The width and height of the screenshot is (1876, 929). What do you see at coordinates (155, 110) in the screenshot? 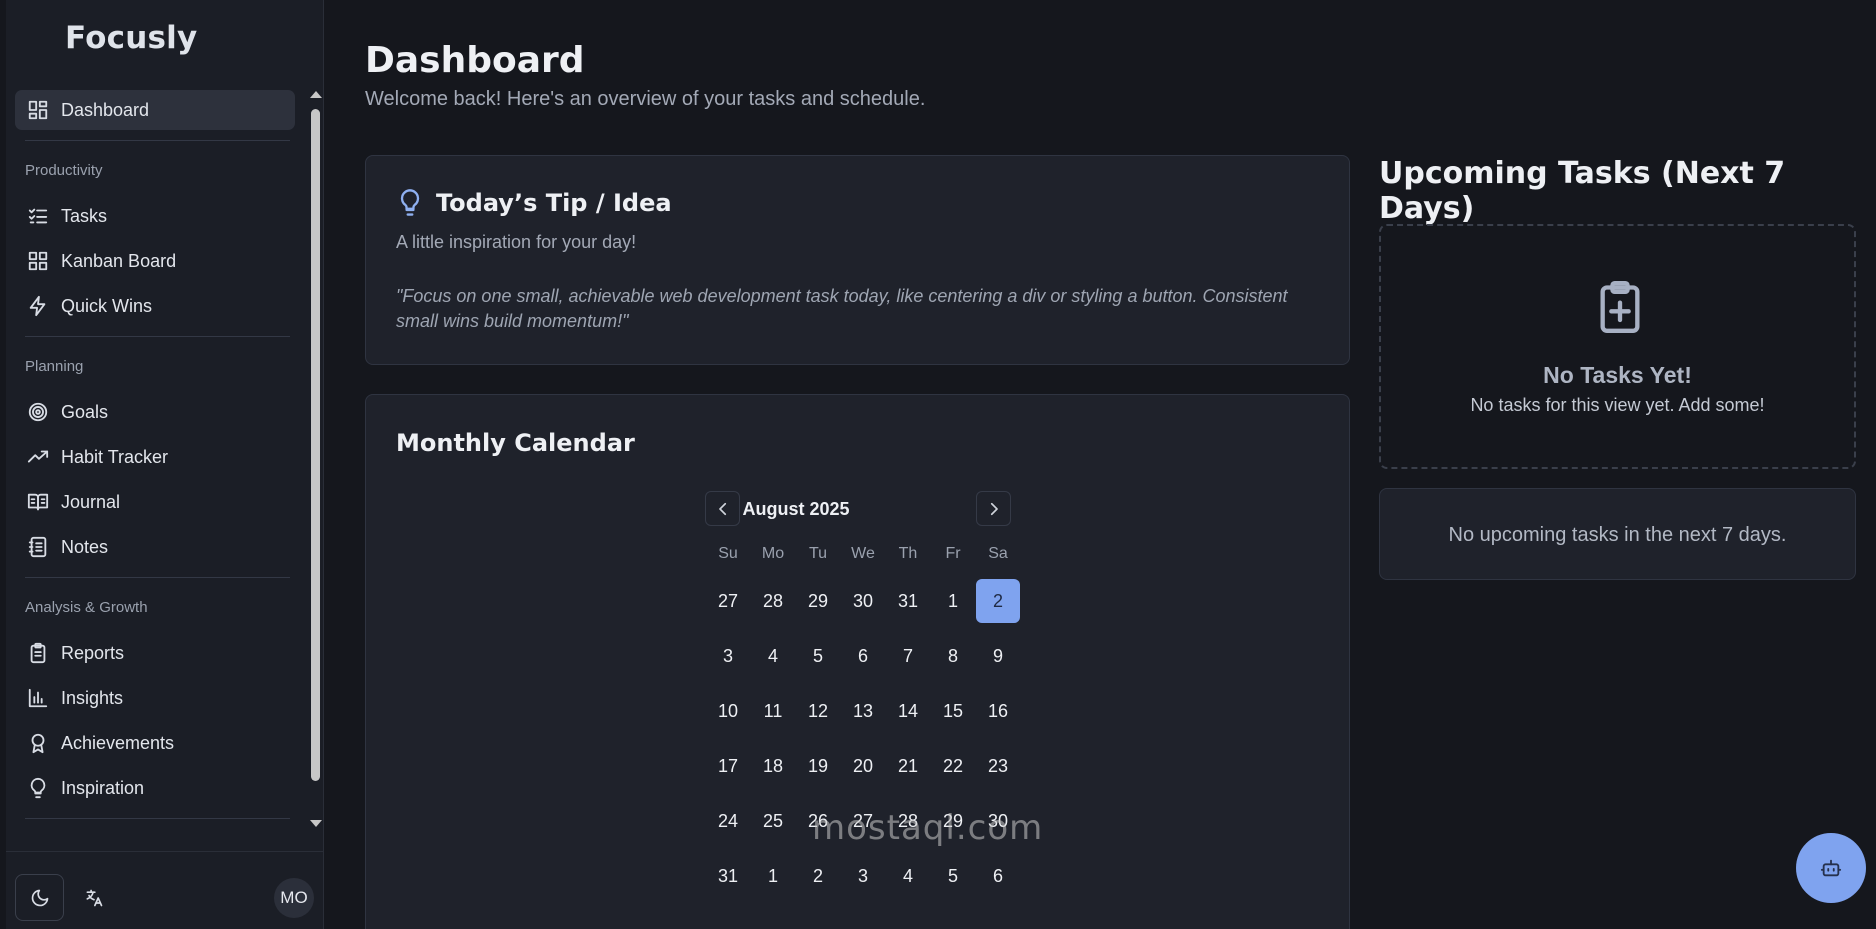
I see `sidebar-item-dashboard: Dashboard` at bounding box center [155, 110].